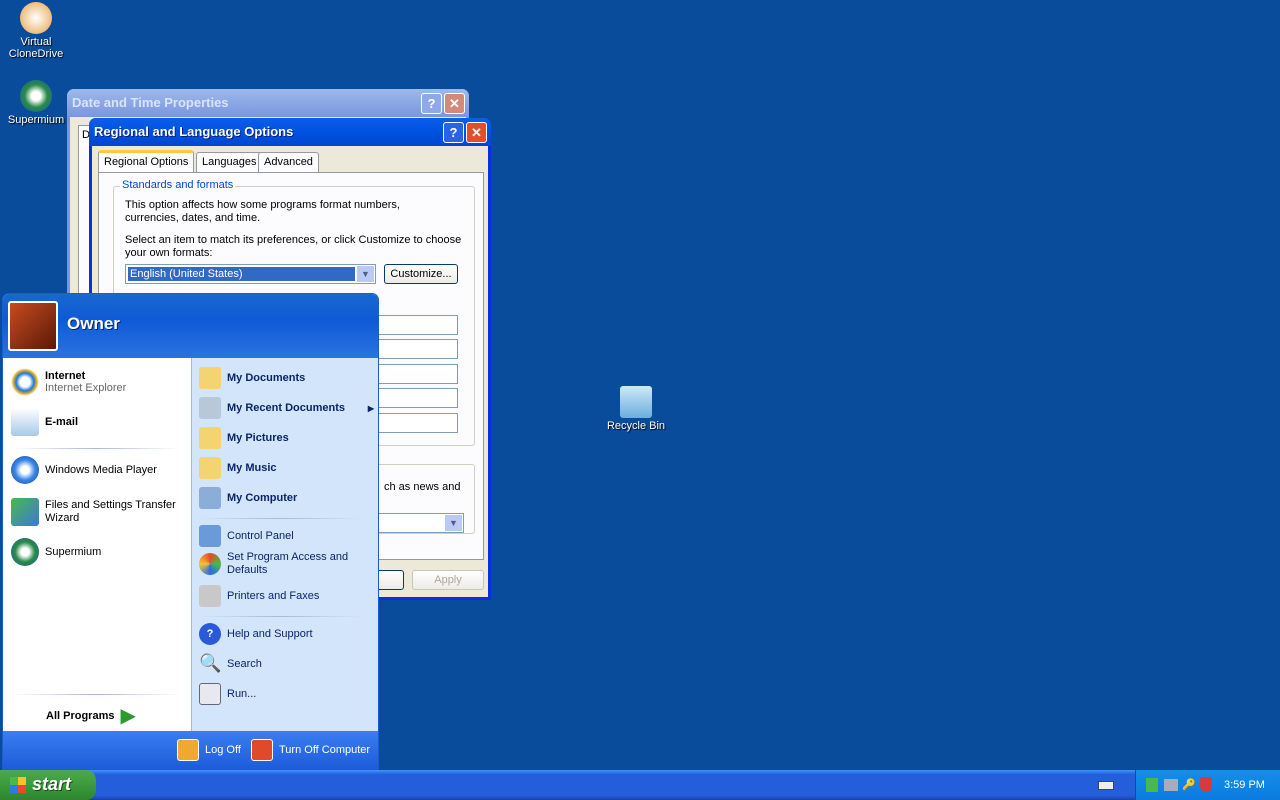 The width and height of the screenshot is (1280, 800). Describe the element at coordinates (1171, 785) in the screenshot. I see `network-icon` at that location.